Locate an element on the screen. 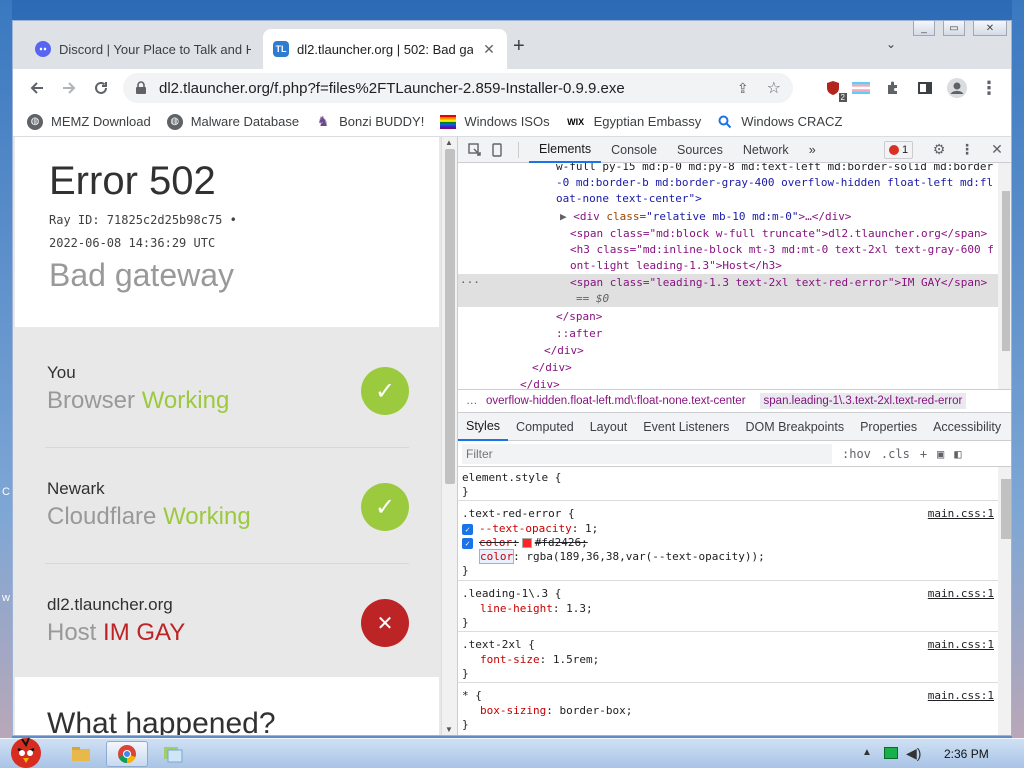 This screenshot has width=1024, height=768. scroll-down-icon: ▼ is located at coordinates (449, 729).